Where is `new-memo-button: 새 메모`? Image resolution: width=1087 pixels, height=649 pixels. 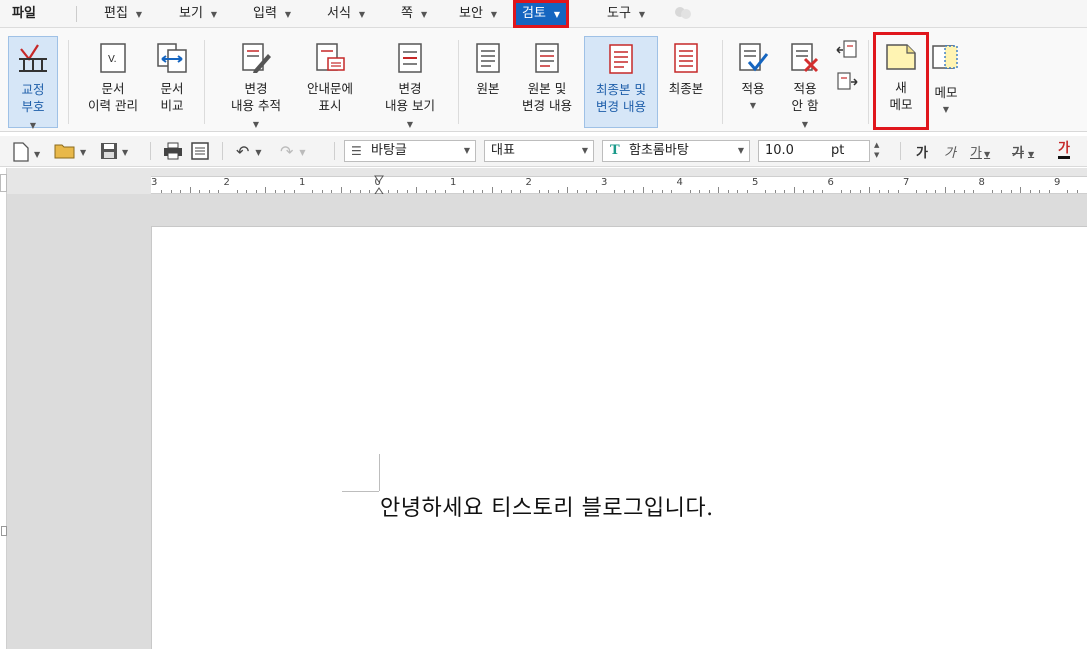
new-memo-button: 새 메모 is located at coordinates (901, 81).